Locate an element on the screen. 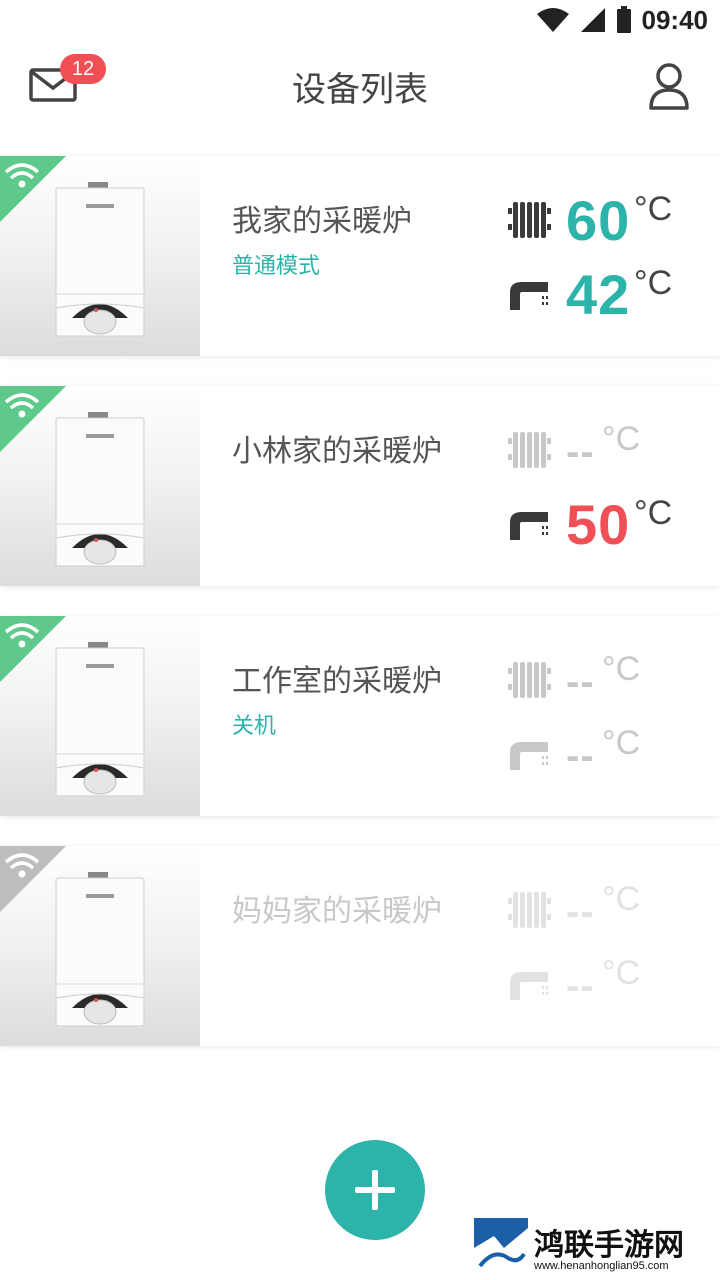 The height and width of the screenshot is (1280, 720). profile-button is located at coordinates (669, 86).